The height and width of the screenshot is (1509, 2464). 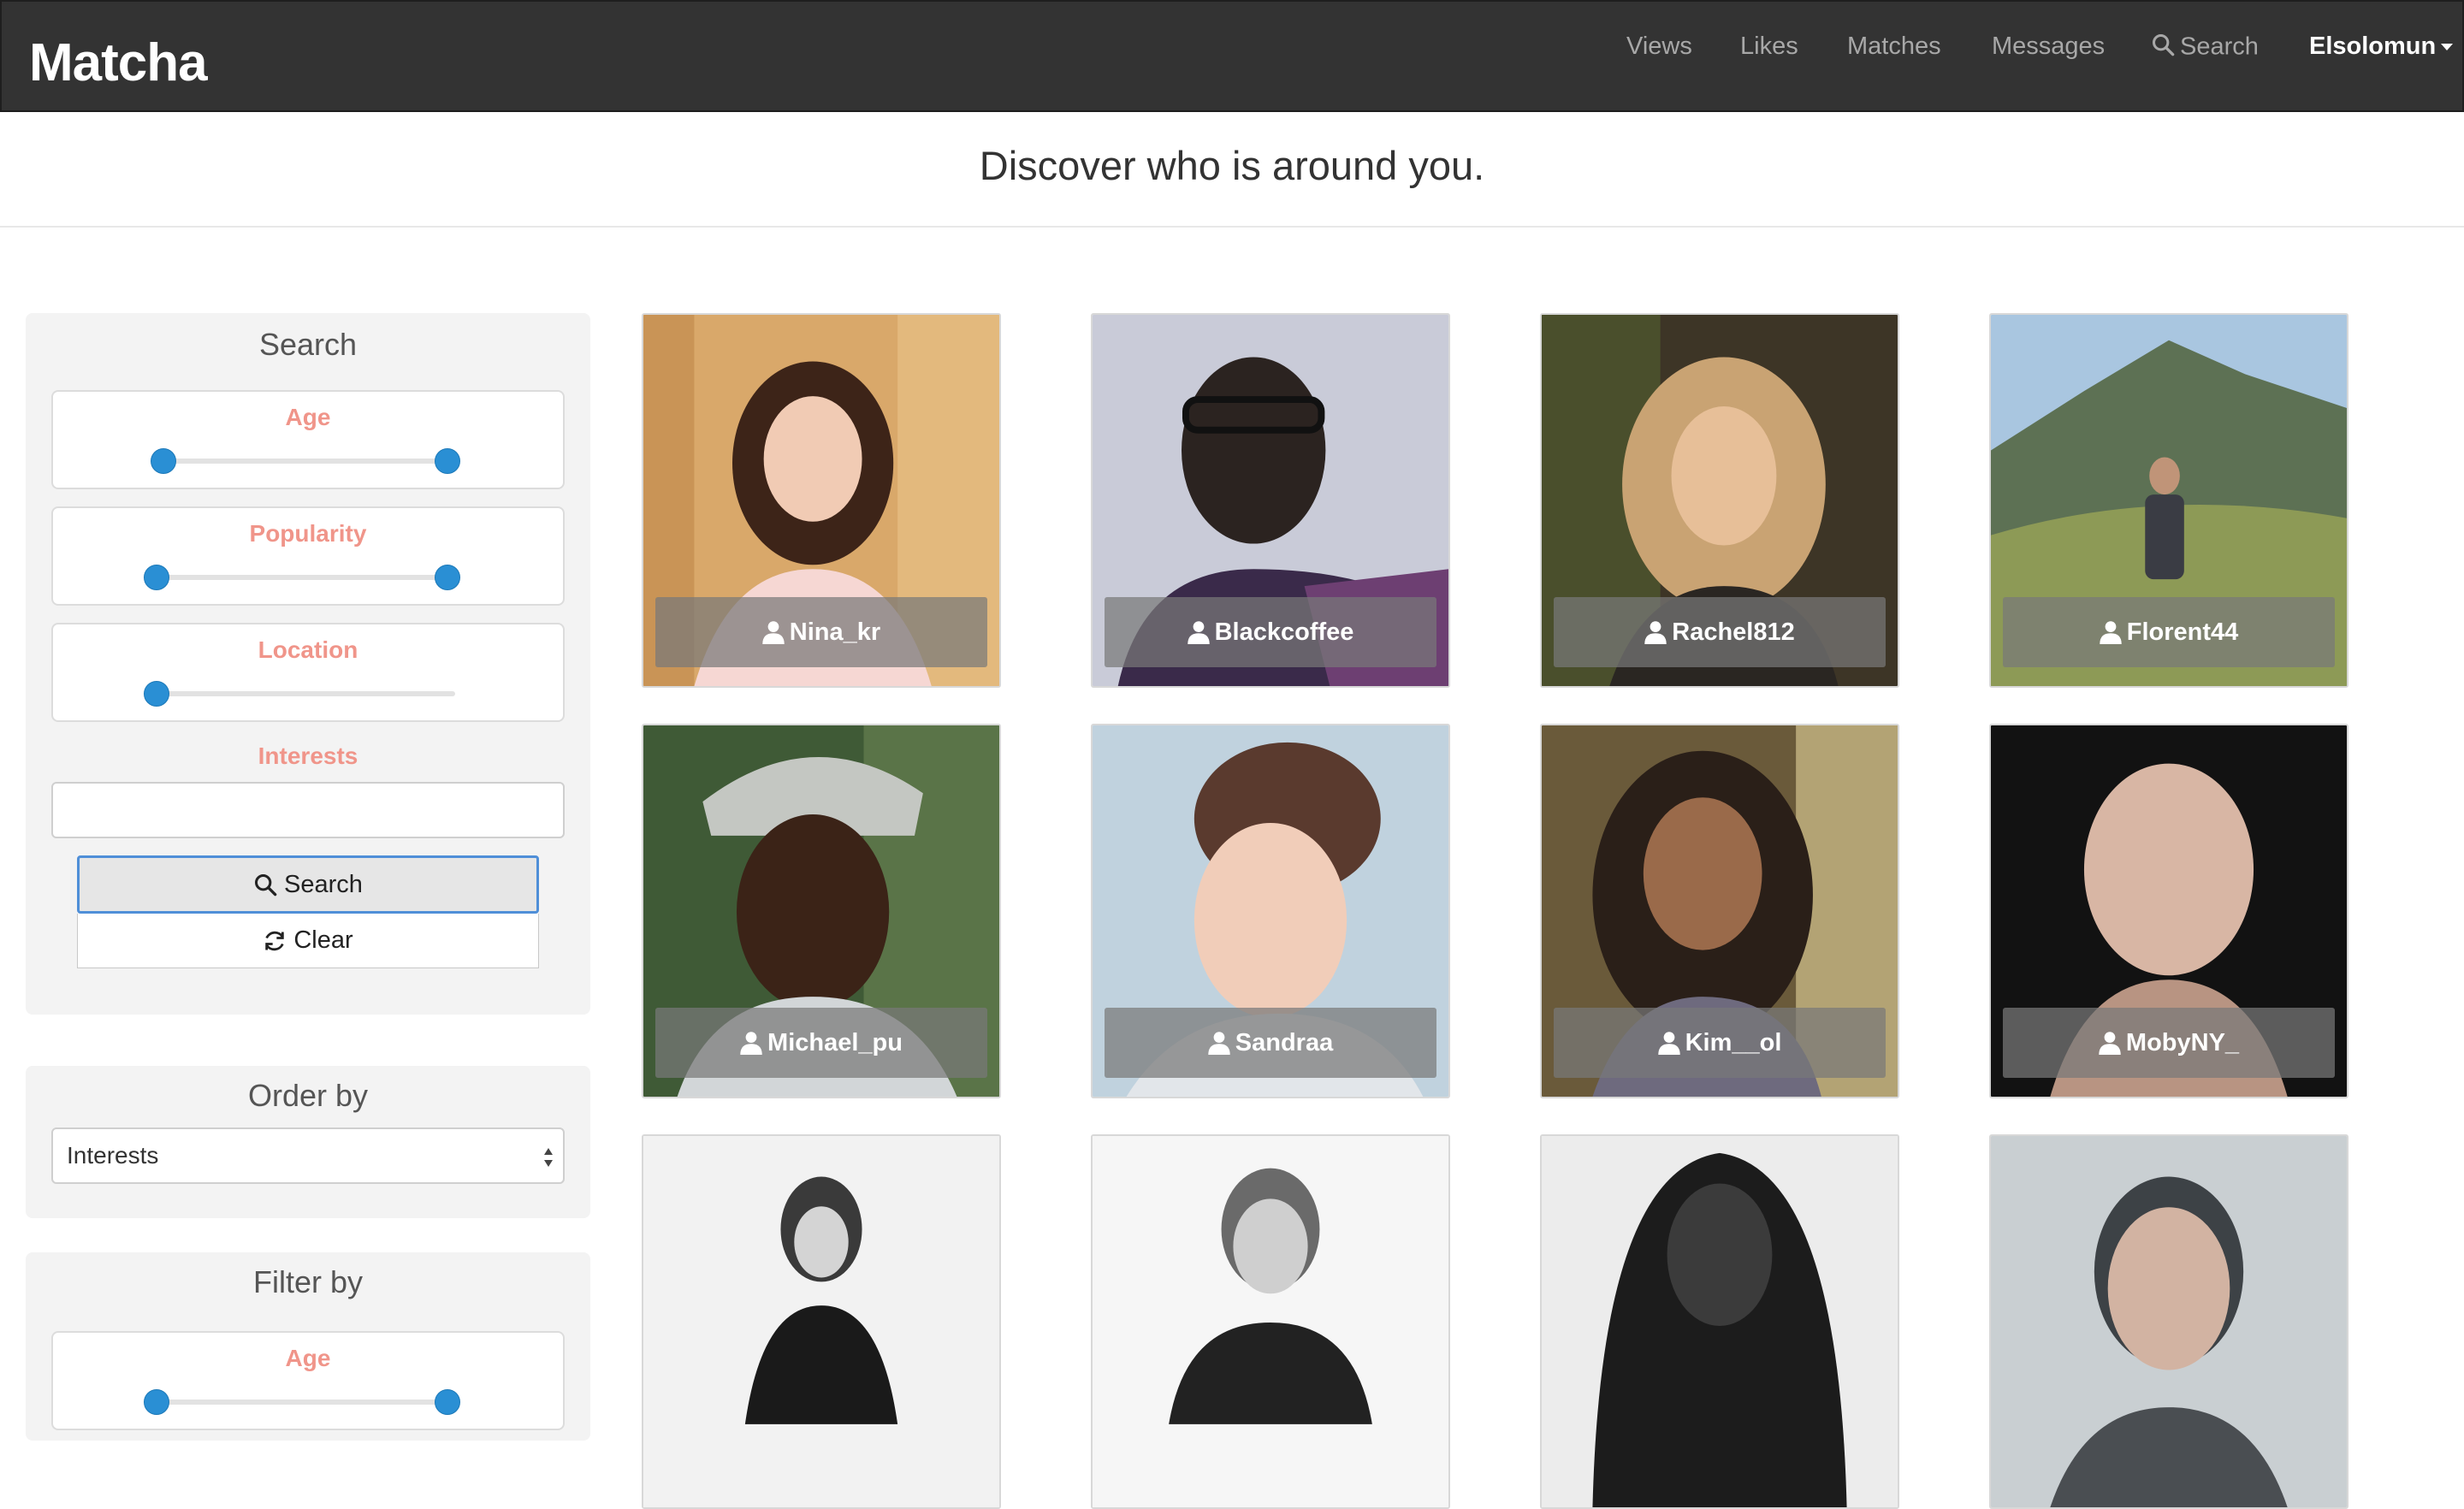 I want to click on nav-search: Search, so click(x=2205, y=48).